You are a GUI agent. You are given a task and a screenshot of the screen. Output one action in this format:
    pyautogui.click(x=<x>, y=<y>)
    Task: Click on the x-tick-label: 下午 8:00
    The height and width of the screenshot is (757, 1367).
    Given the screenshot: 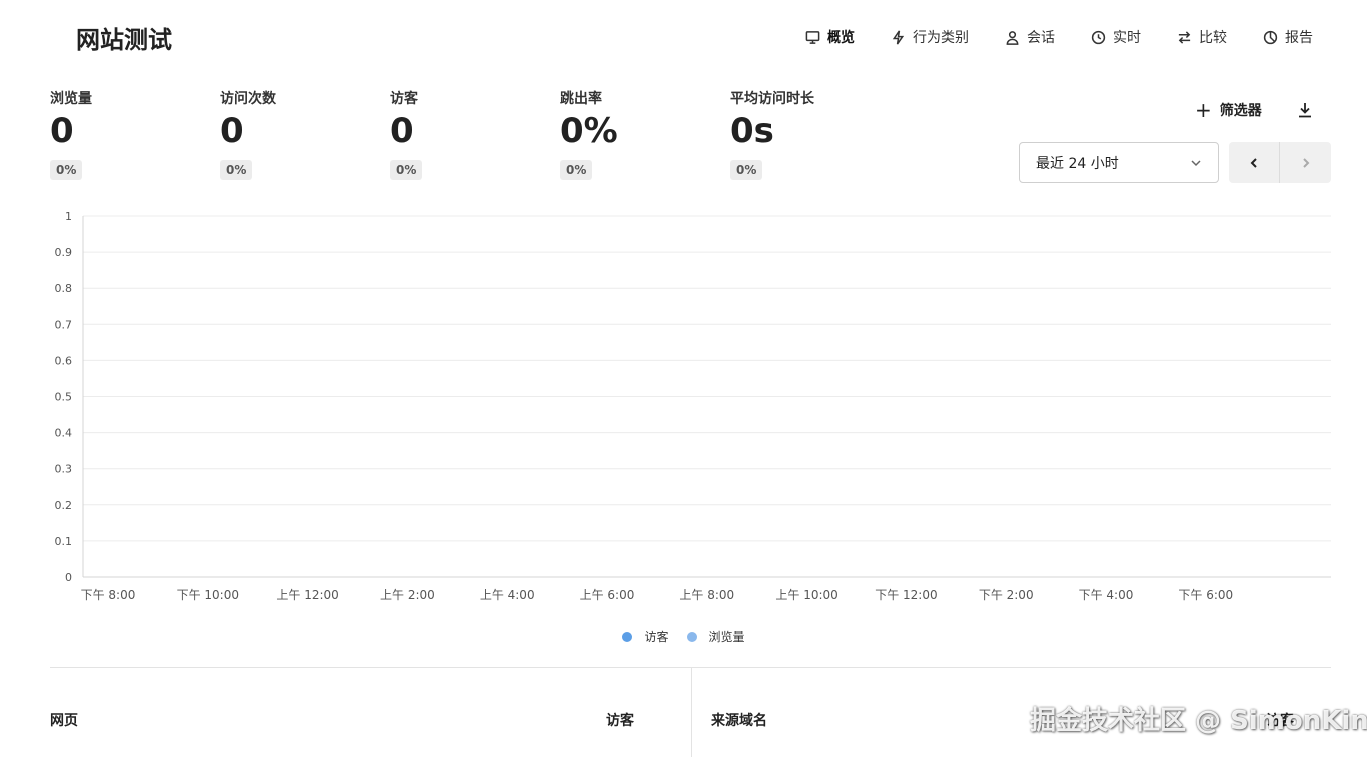 What is the action you would take?
    pyautogui.click(x=108, y=595)
    